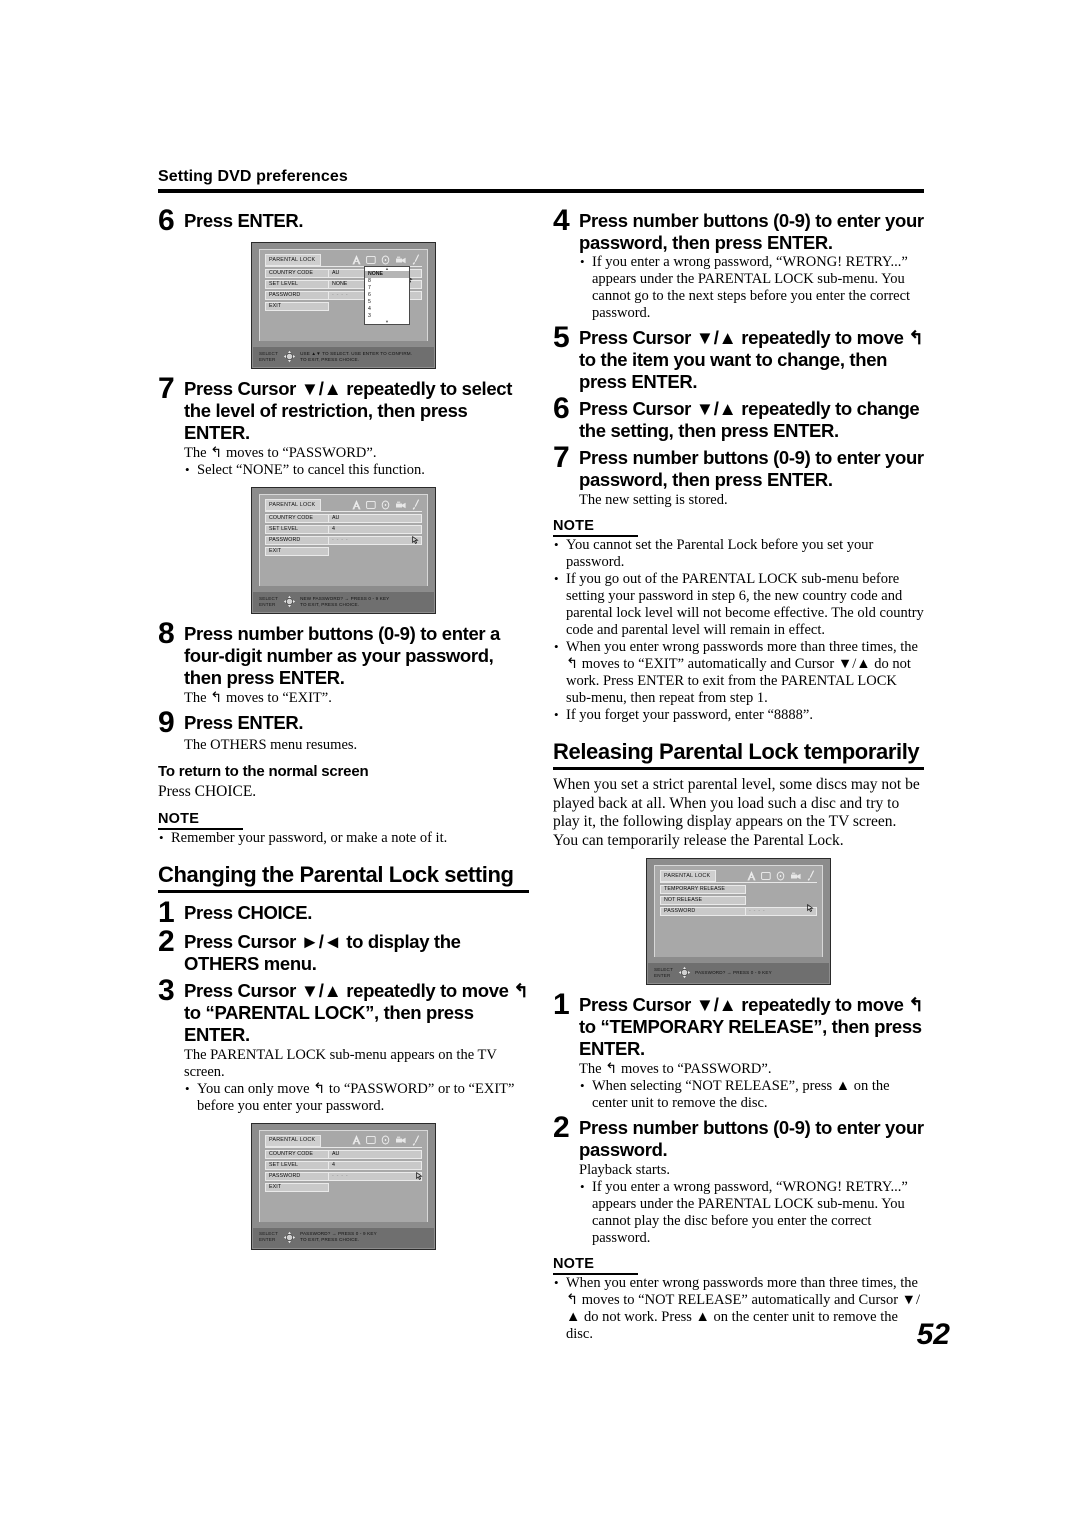  Describe the element at coordinates (387, 322) in the screenshot. I see `dropdown-scroll-down-icon: ▼` at that location.